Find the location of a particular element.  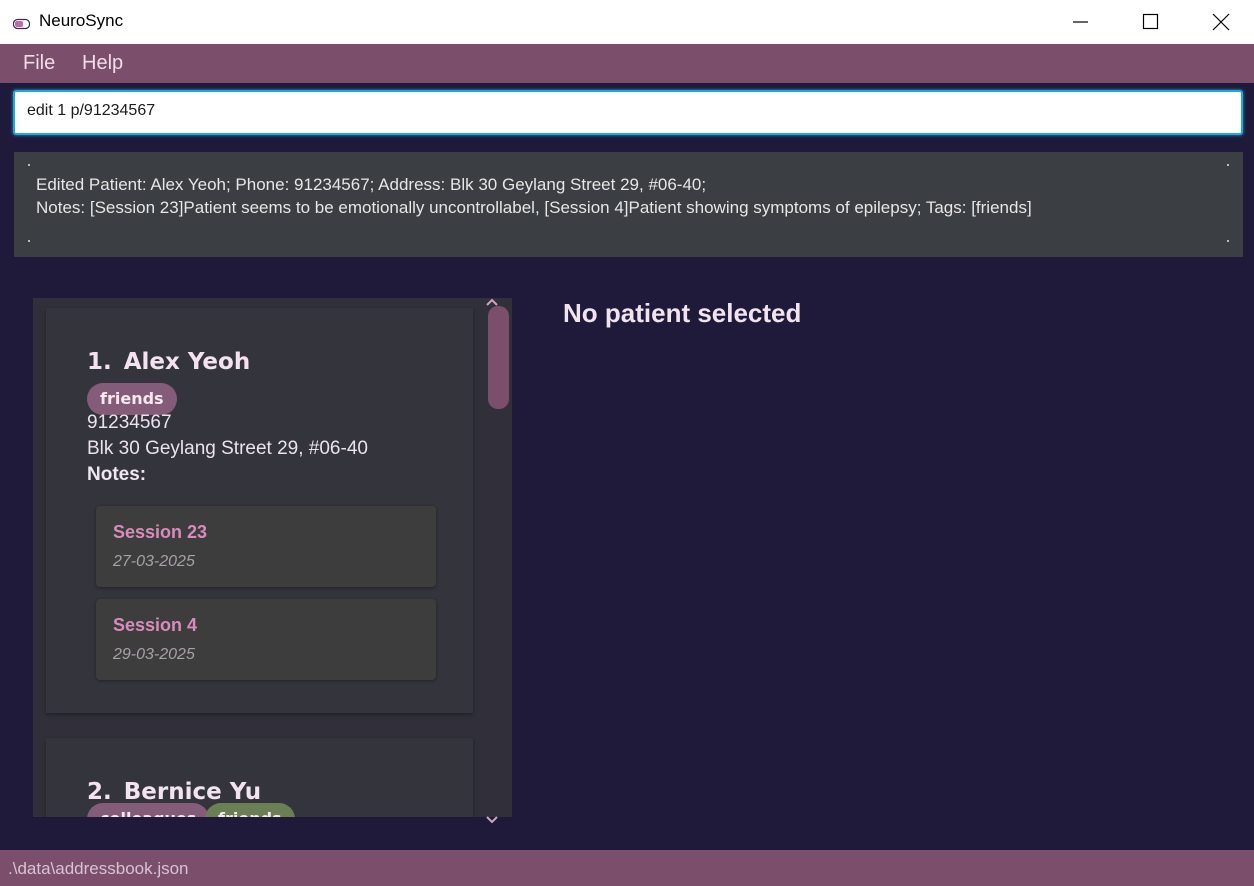

minimize-icon is located at coordinates (1080, 22).